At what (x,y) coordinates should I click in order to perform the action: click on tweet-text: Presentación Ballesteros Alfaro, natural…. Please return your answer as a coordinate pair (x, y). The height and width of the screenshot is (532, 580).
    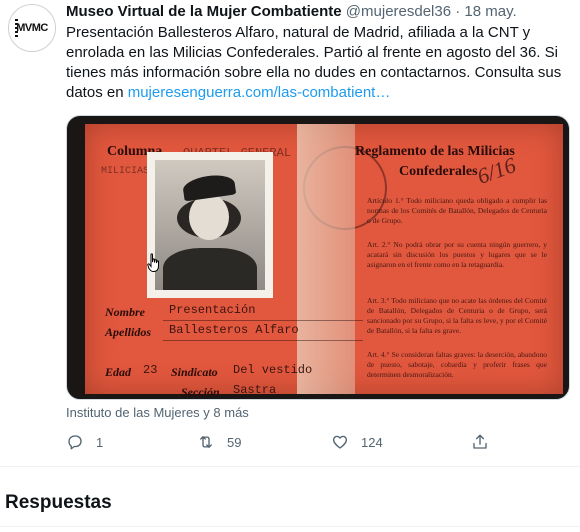
    Looking at the image, I should click on (316, 63).